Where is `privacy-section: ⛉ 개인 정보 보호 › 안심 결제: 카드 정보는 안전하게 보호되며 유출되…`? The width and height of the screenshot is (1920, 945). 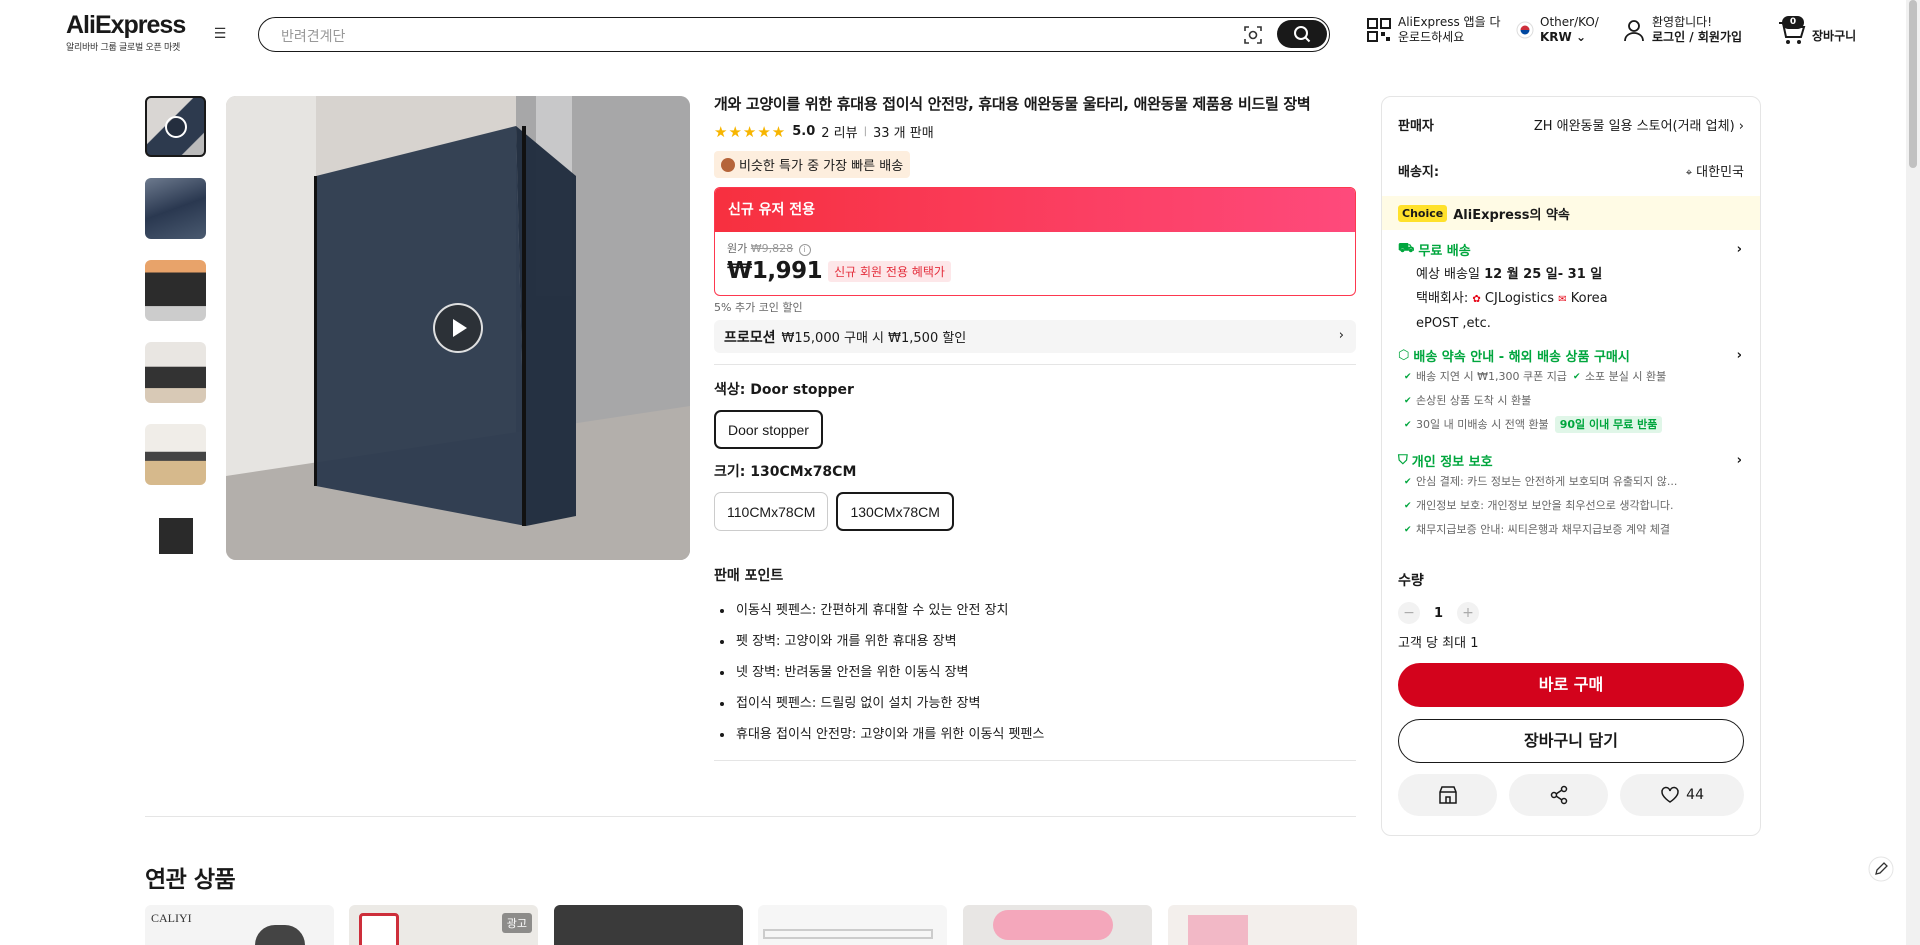
privacy-section: ⛉ 개인 정보 보호 › 안심 결제: 카드 정보는 안전하게 보호되며 유출되… is located at coordinates (1571, 496).